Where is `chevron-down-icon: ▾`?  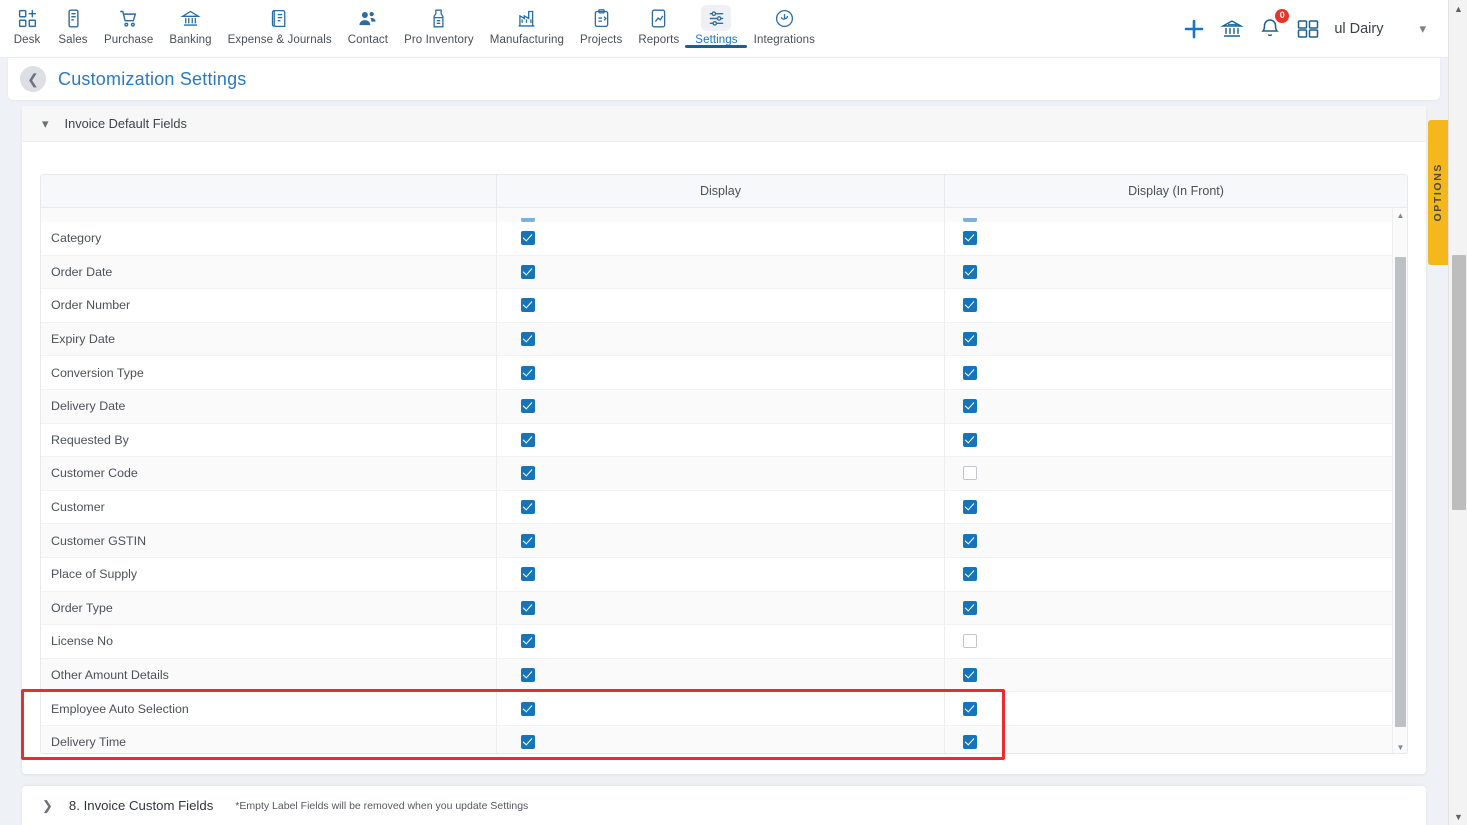 chevron-down-icon: ▾ is located at coordinates (1422, 29).